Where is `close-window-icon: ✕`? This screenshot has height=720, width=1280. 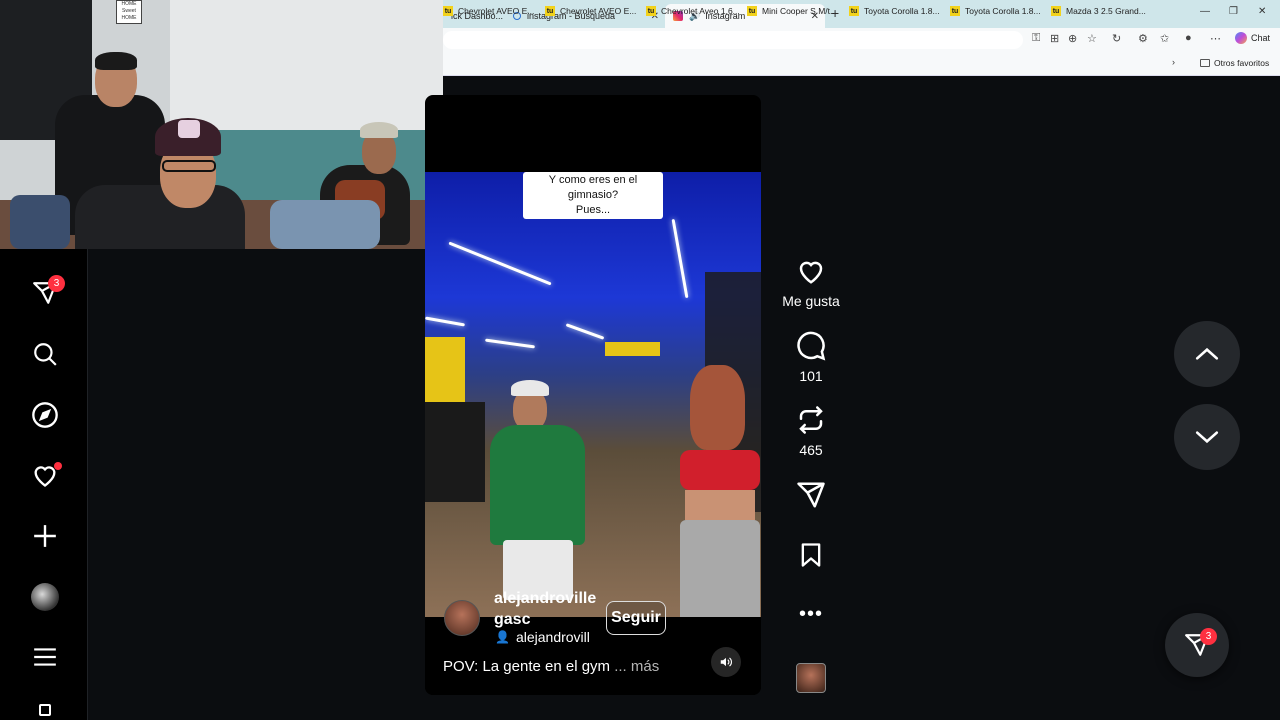 close-window-icon: ✕ is located at coordinates (1262, 11).